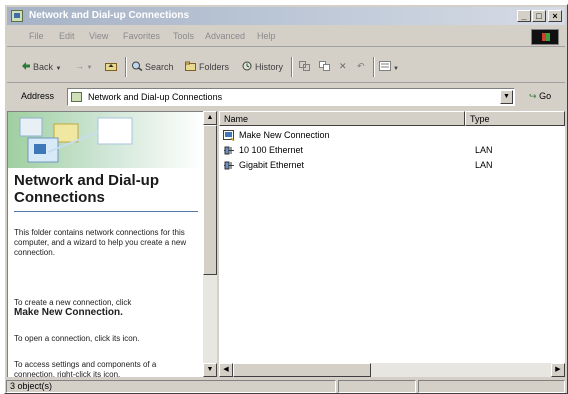 The image size is (568, 394). What do you see at coordinates (506, 97) in the screenshot?
I see `address-dropdown-button: ▼` at bounding box center [506, 97].